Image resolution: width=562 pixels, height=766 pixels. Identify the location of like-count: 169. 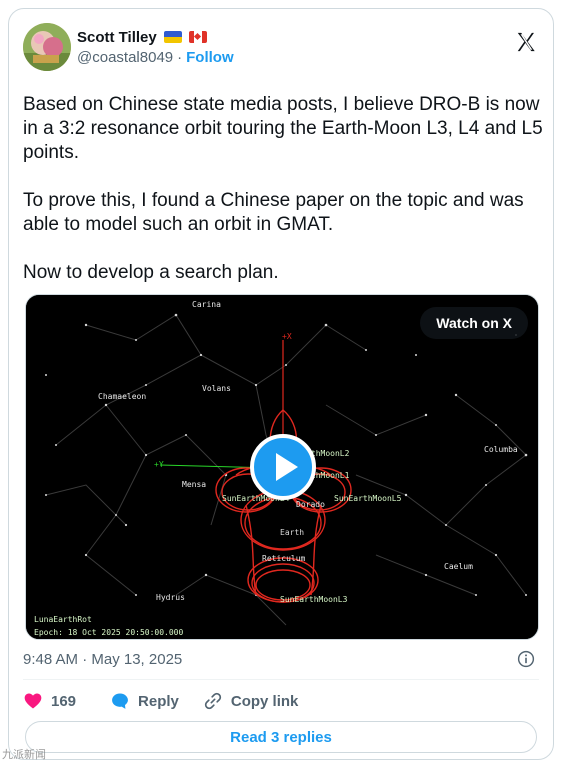
(64, 701).